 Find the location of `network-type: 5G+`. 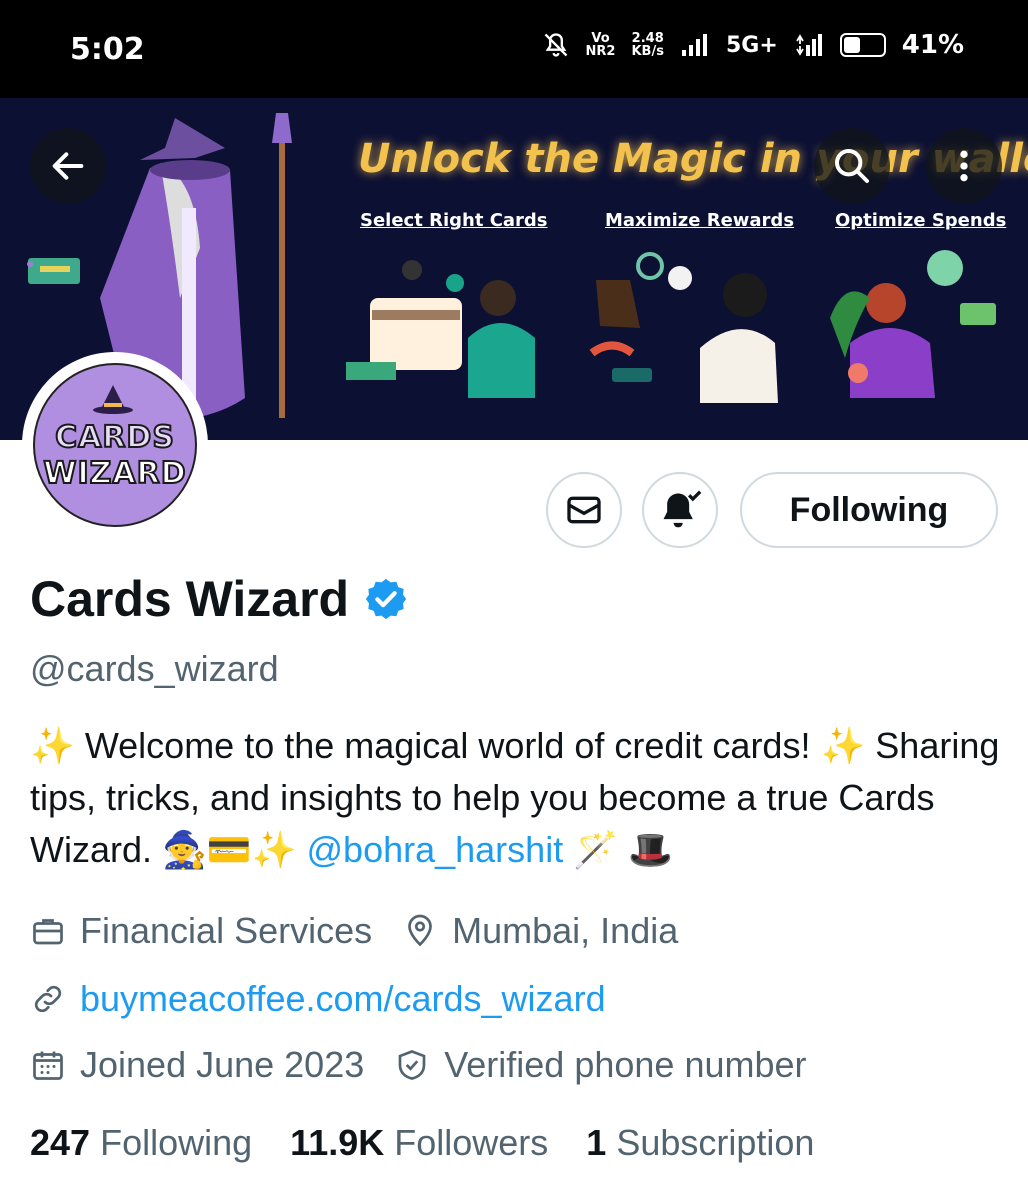

network-type: 5G+ is located at coordinates (751, 45).